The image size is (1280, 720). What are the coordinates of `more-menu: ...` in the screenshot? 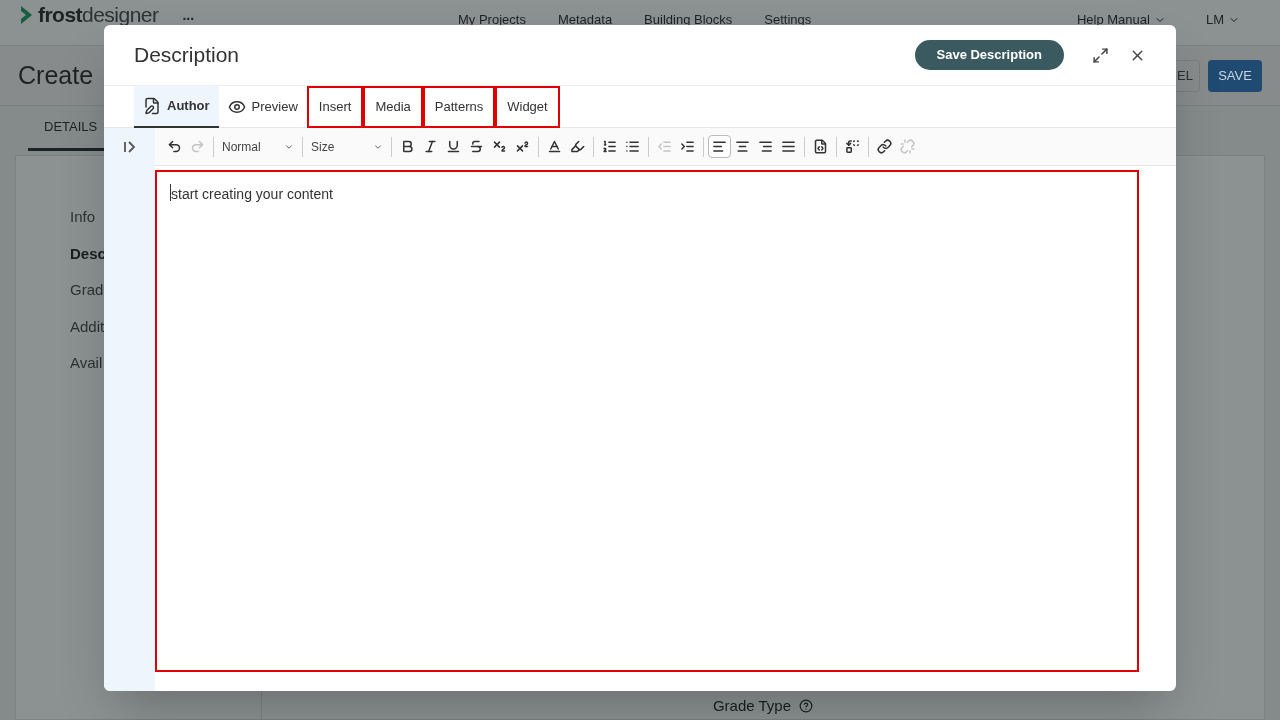 It's located at (188, 15).